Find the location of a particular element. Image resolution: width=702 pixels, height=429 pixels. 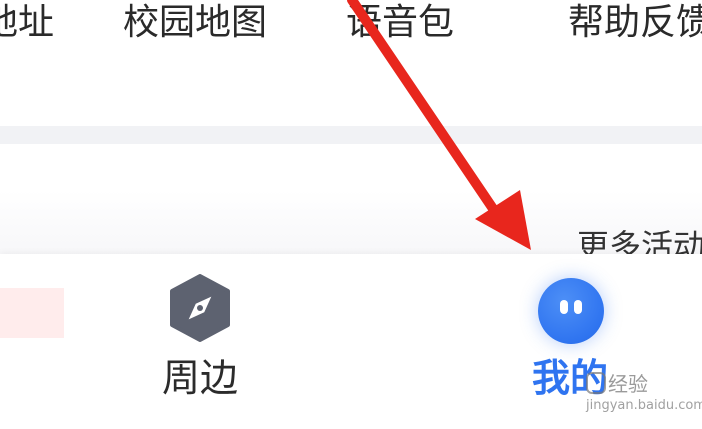

menu-item-voice-pack: 语音包 is located at coordinates (400, 23).